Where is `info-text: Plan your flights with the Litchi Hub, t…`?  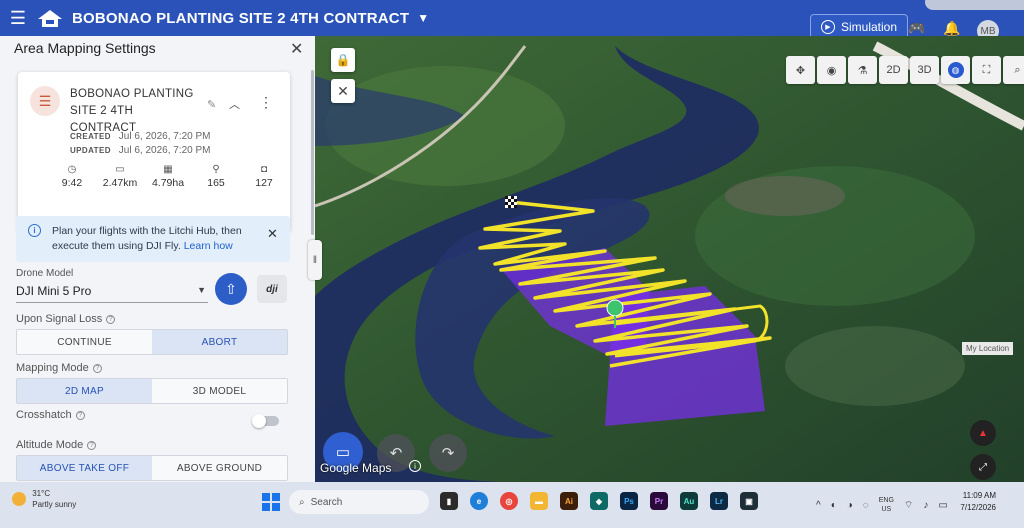 info-text: Plan your flights with the Litchi Hub, t… is located at coordinates (152, 239).